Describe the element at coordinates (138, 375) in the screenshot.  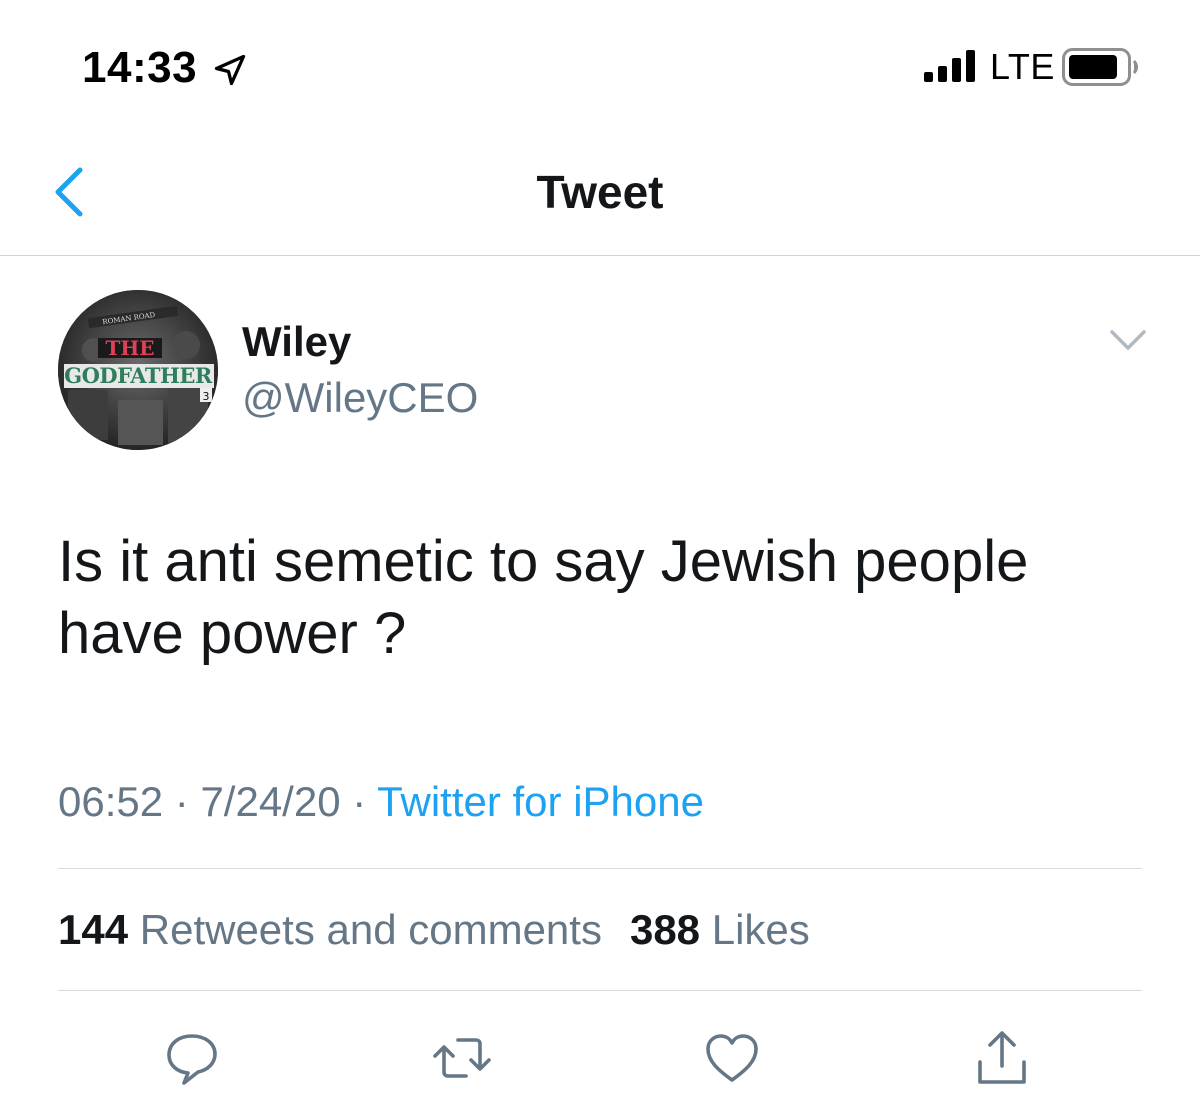
I see `avatar-title-line2: GODFATHER` at that location.